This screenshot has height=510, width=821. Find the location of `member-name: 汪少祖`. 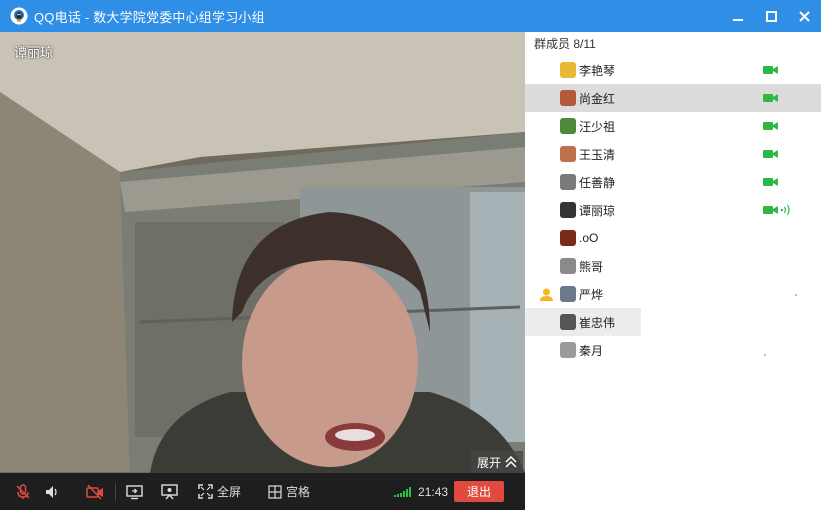

member-name: 汪少祖 is located at coordinates (597, 126).